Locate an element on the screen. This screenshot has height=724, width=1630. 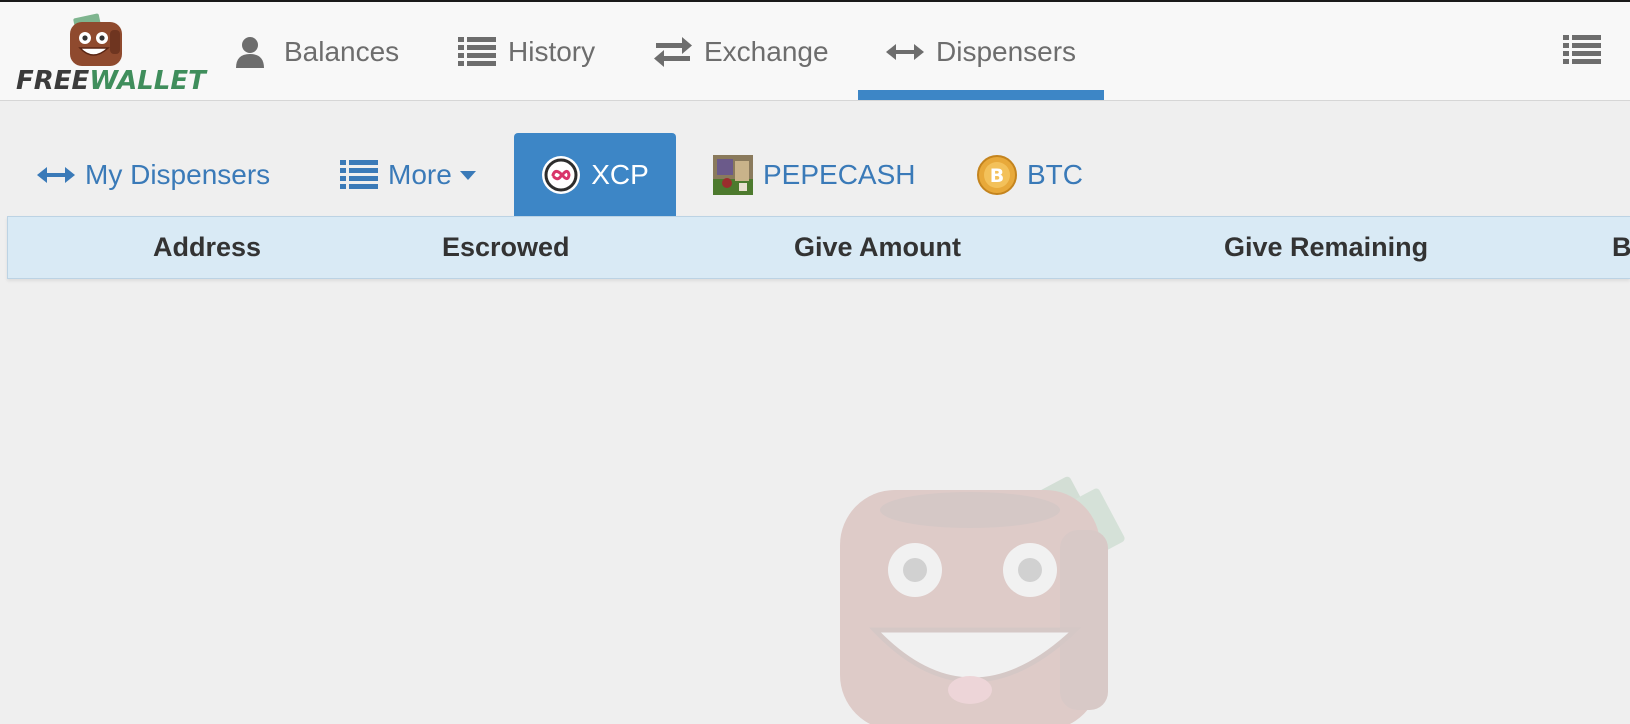
tab-pepecash-label: PEPECASH is located at coordinates (839, 174).